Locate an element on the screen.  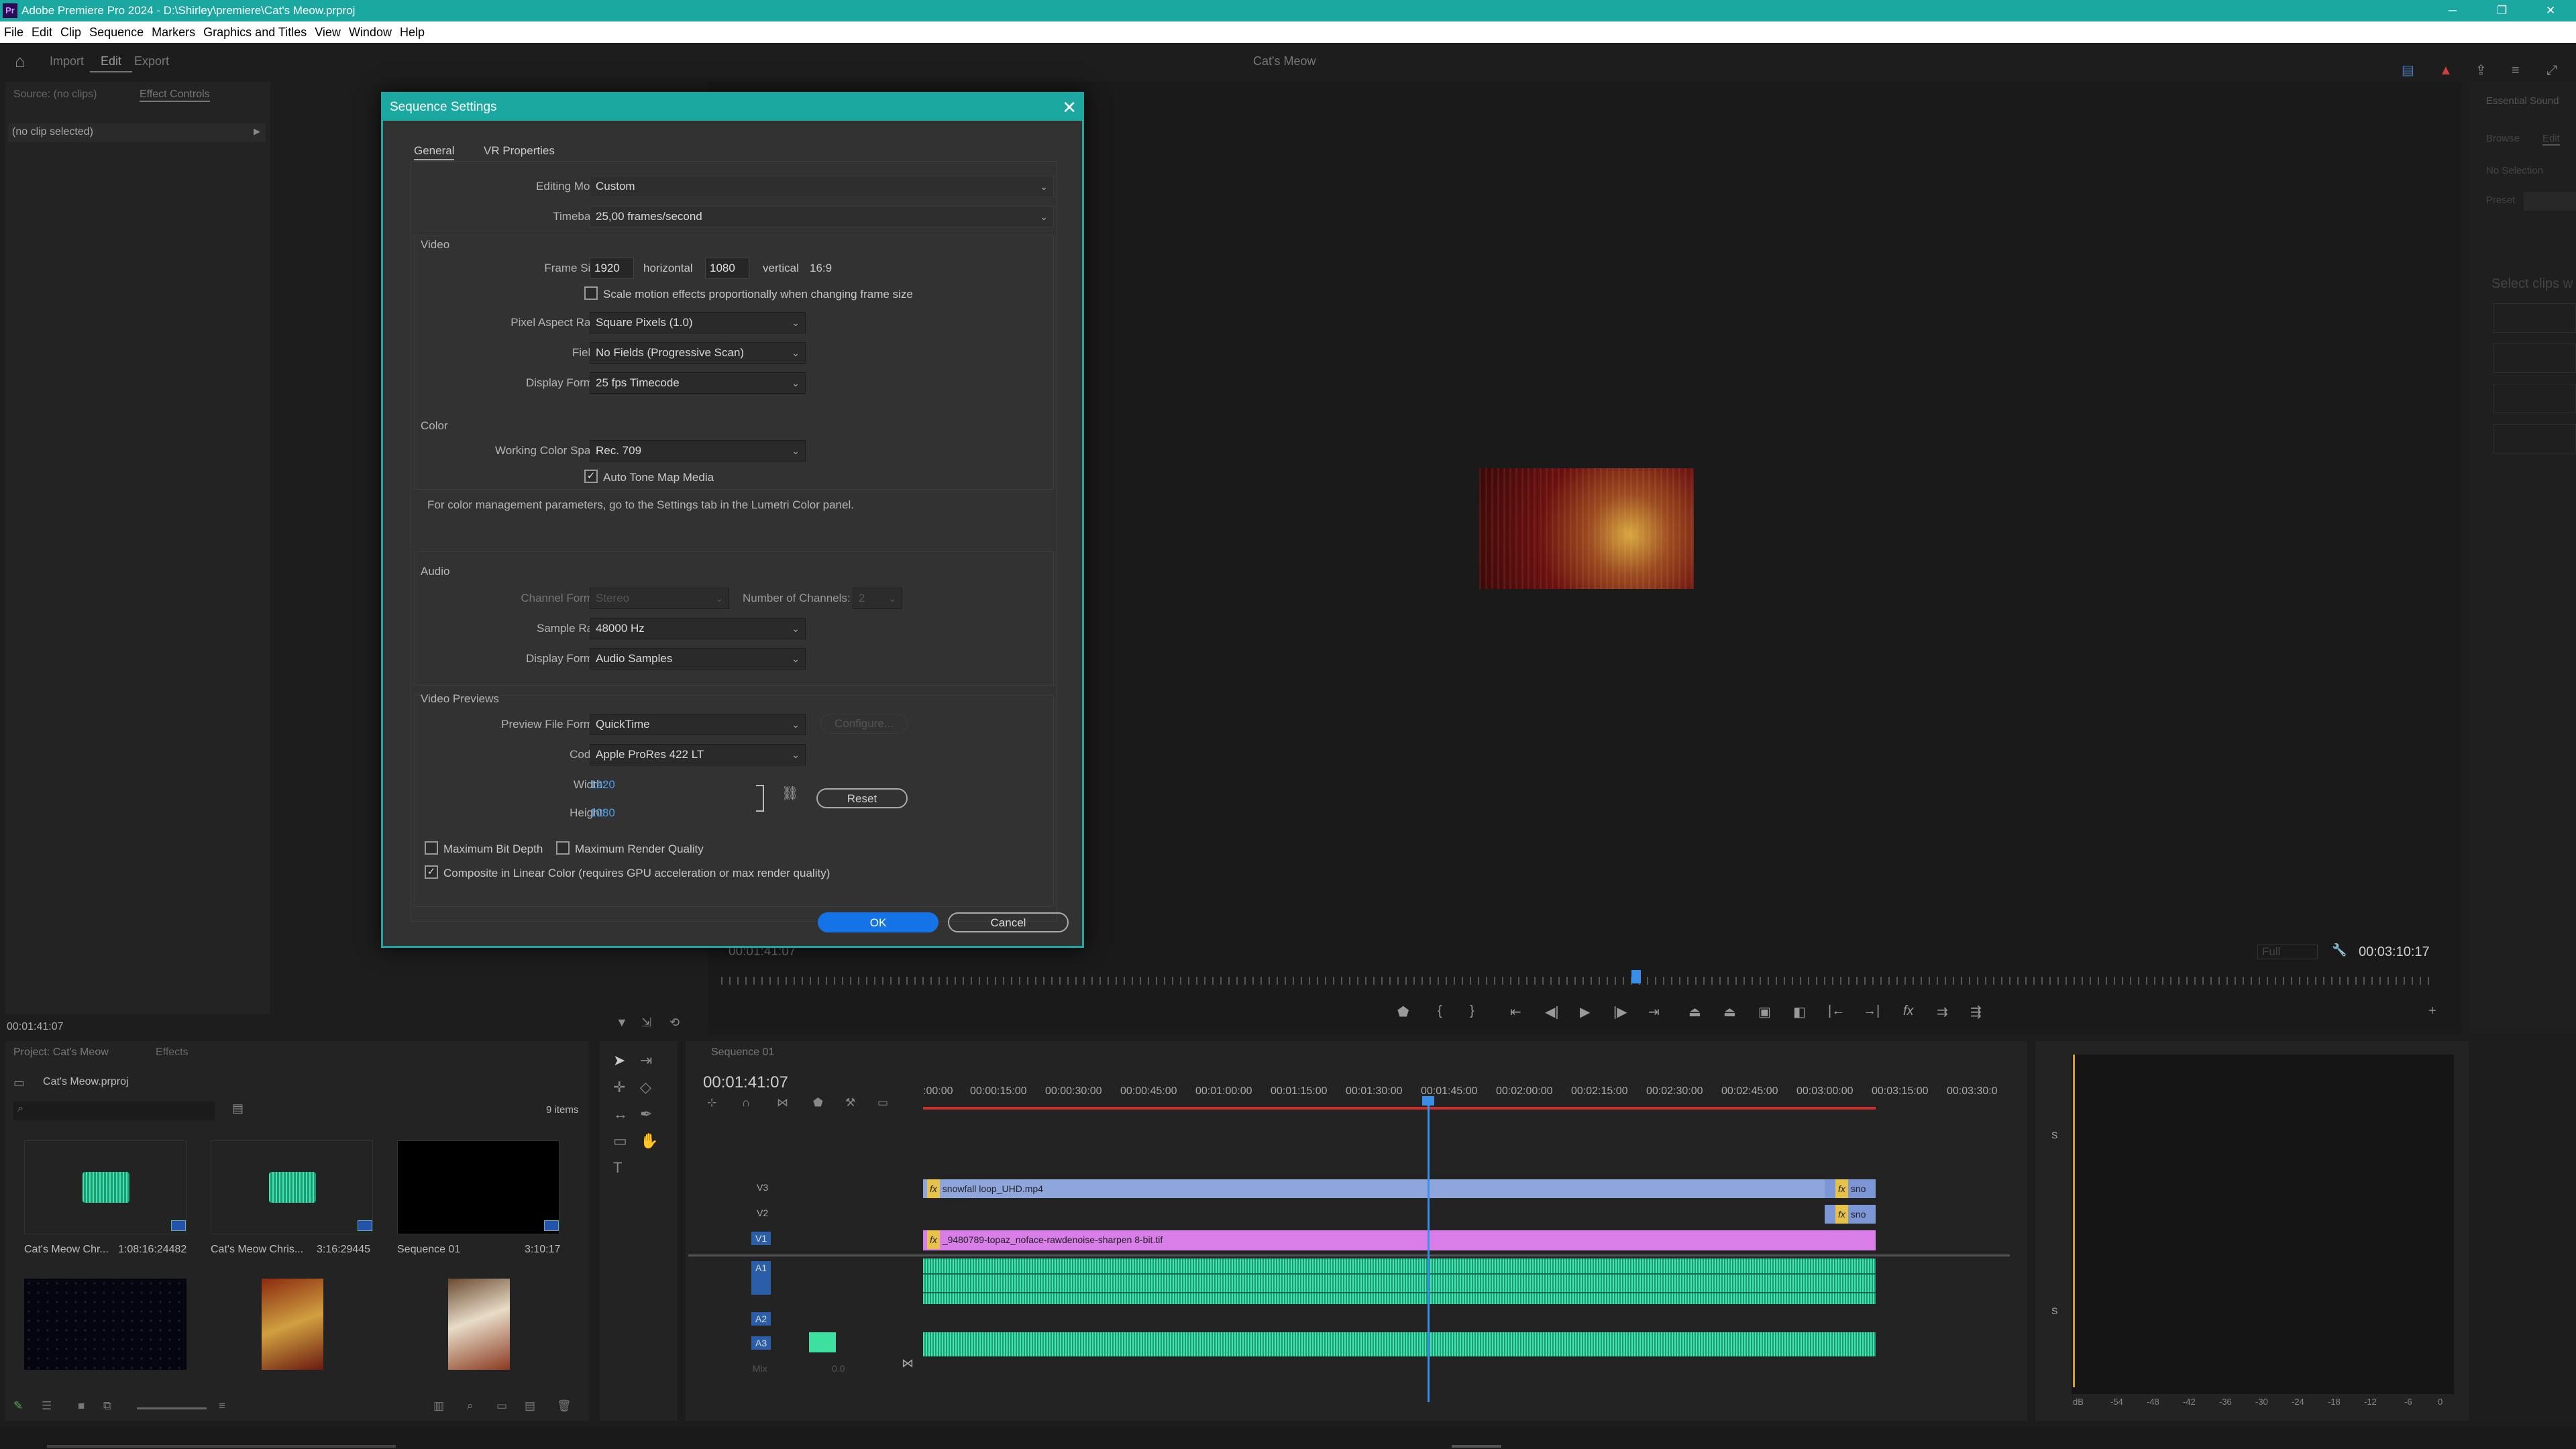
display-format-select: 25 fps Timecode ⌄ is located at coordinates (698, 383).